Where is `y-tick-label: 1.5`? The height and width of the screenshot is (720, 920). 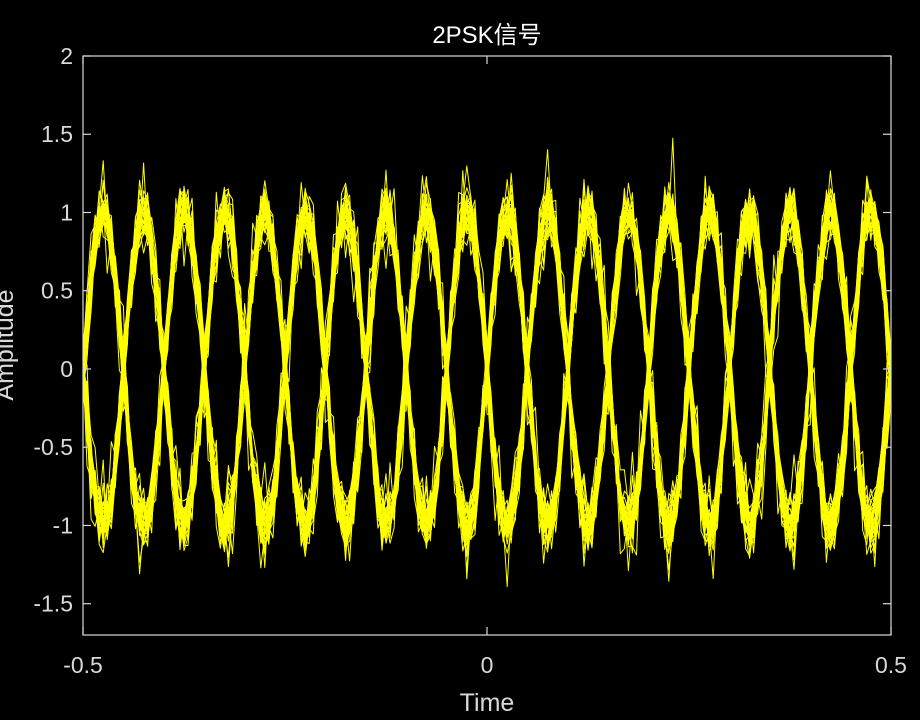
y-tick-label: 1.5 is located at coordinates (57, 134).